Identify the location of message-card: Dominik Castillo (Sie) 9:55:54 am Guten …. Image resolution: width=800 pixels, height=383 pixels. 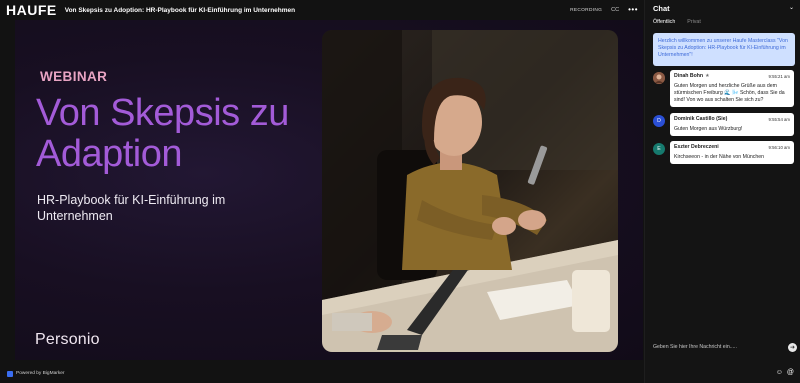
(732, 124).